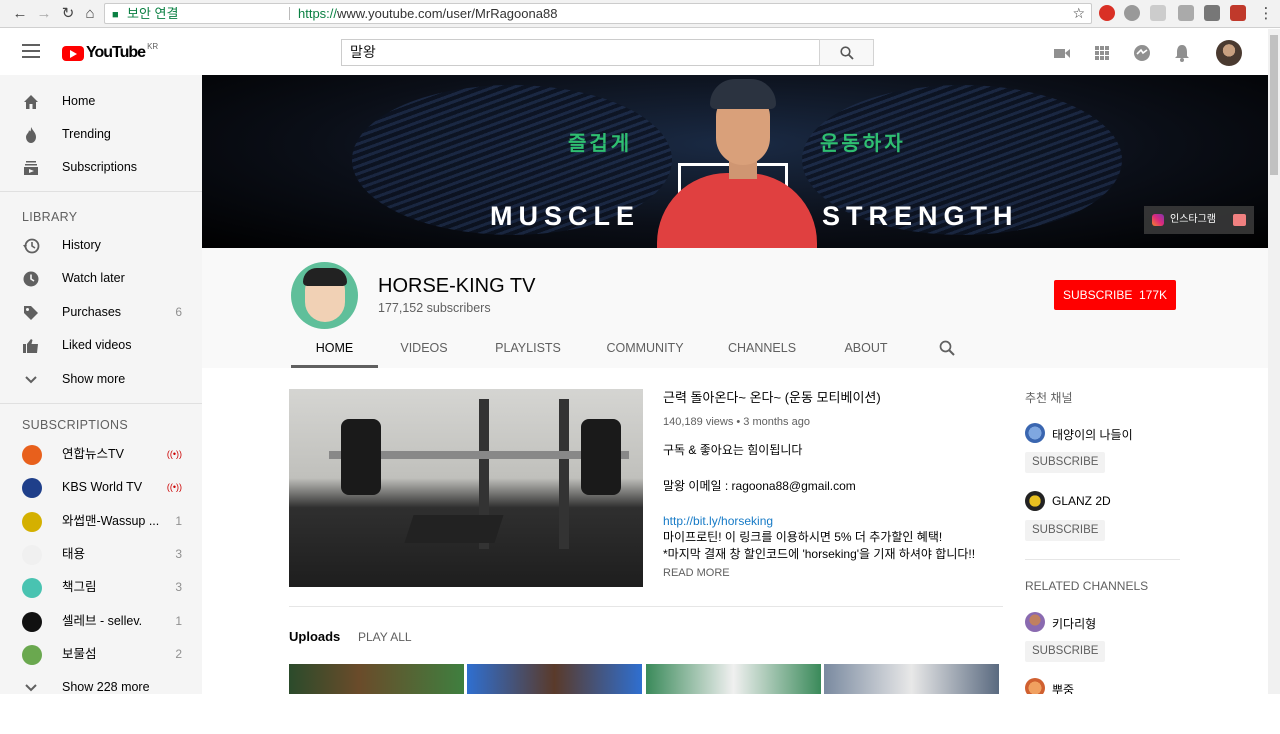  I want to click on thumb-rack, so click(564, 474).